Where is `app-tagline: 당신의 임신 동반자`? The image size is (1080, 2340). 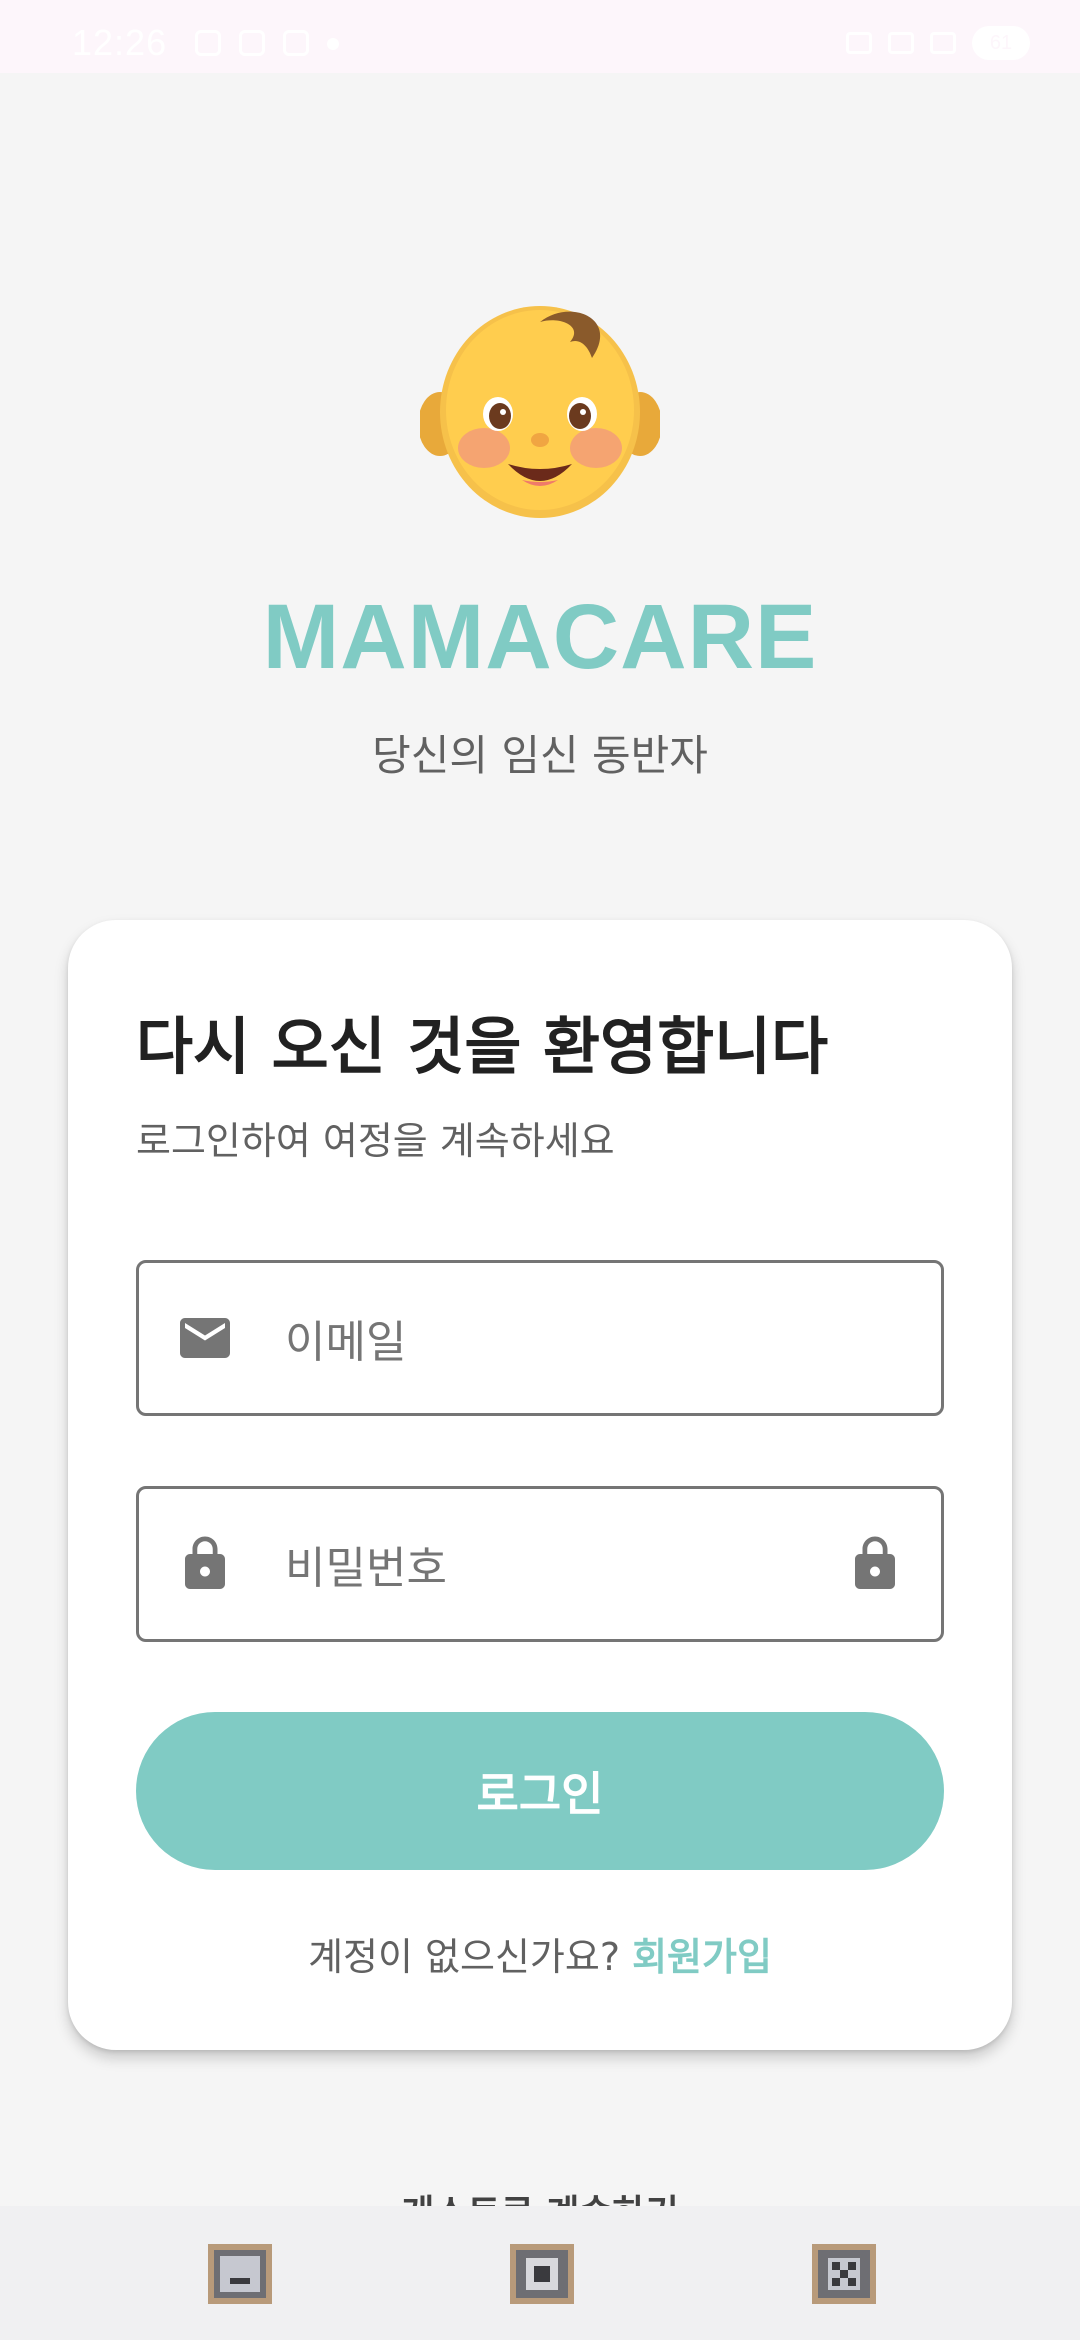
app-tagline: 당신의 임신 동반자 is located at coordinates (540, 755).